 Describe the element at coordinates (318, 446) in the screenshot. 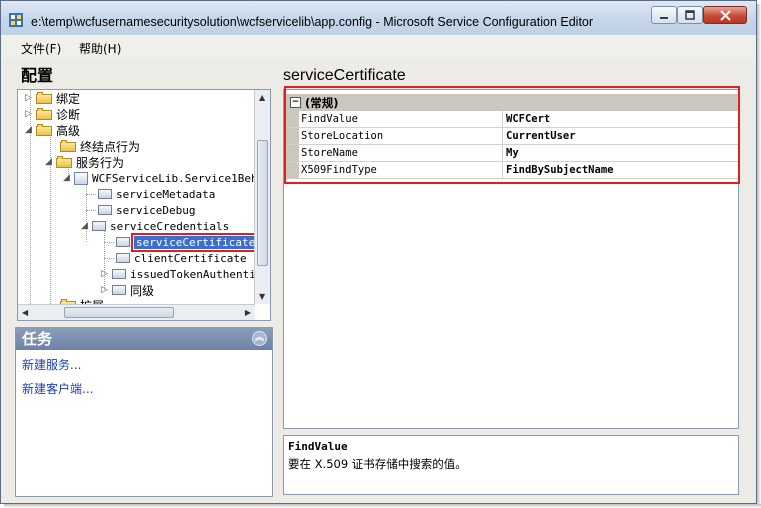

I see `description-title: FindValue` at that location.